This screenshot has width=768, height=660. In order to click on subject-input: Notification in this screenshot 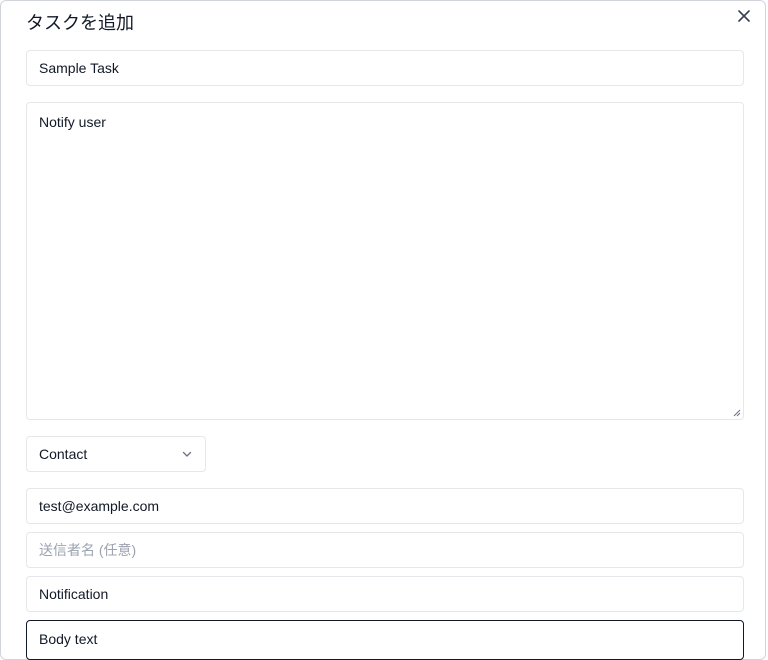, I will do `click(385, 594)`.